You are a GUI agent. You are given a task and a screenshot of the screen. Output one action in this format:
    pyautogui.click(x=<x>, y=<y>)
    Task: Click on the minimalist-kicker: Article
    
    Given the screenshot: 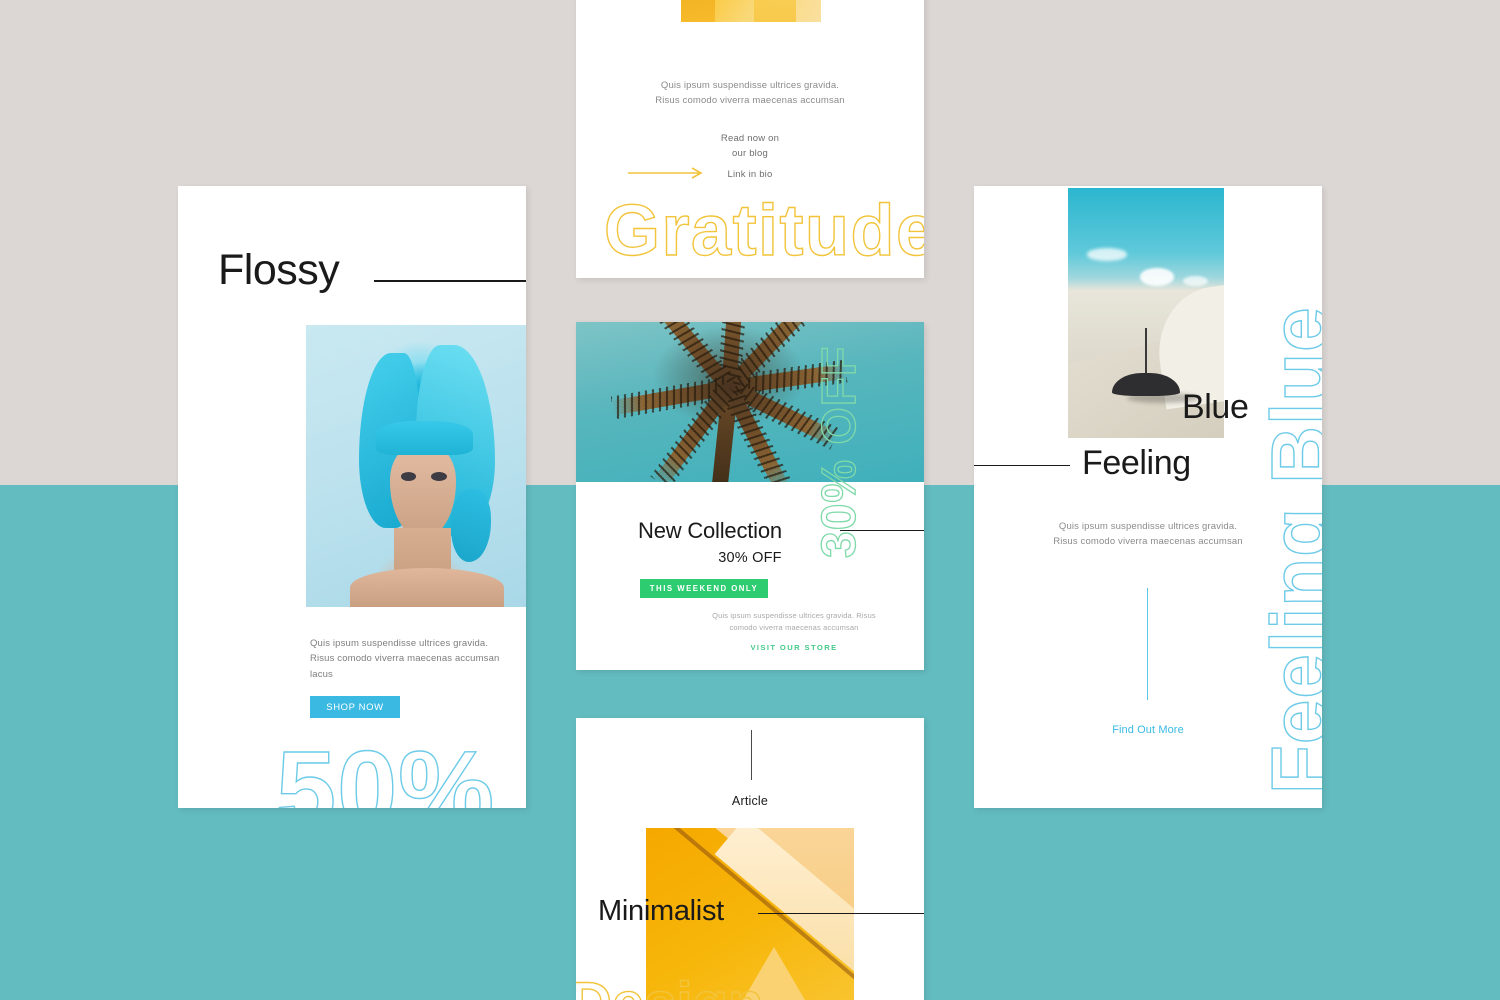 What is the action you would take?
    pyautogui.click(x=750, y=801)
    